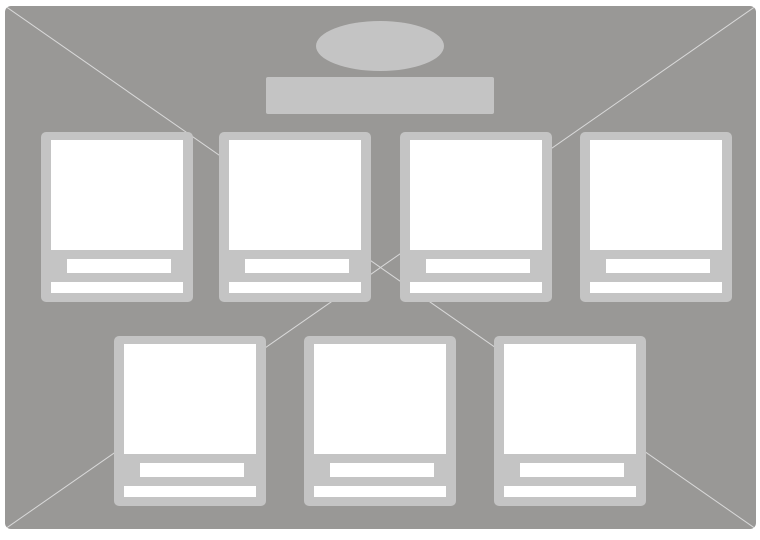  I want to click on logo-placeholder, so click(380, 46).